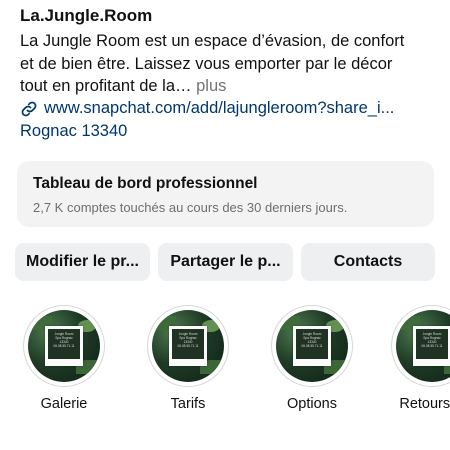  I want to click on highlight-label: Retours C, so click(424, 404).